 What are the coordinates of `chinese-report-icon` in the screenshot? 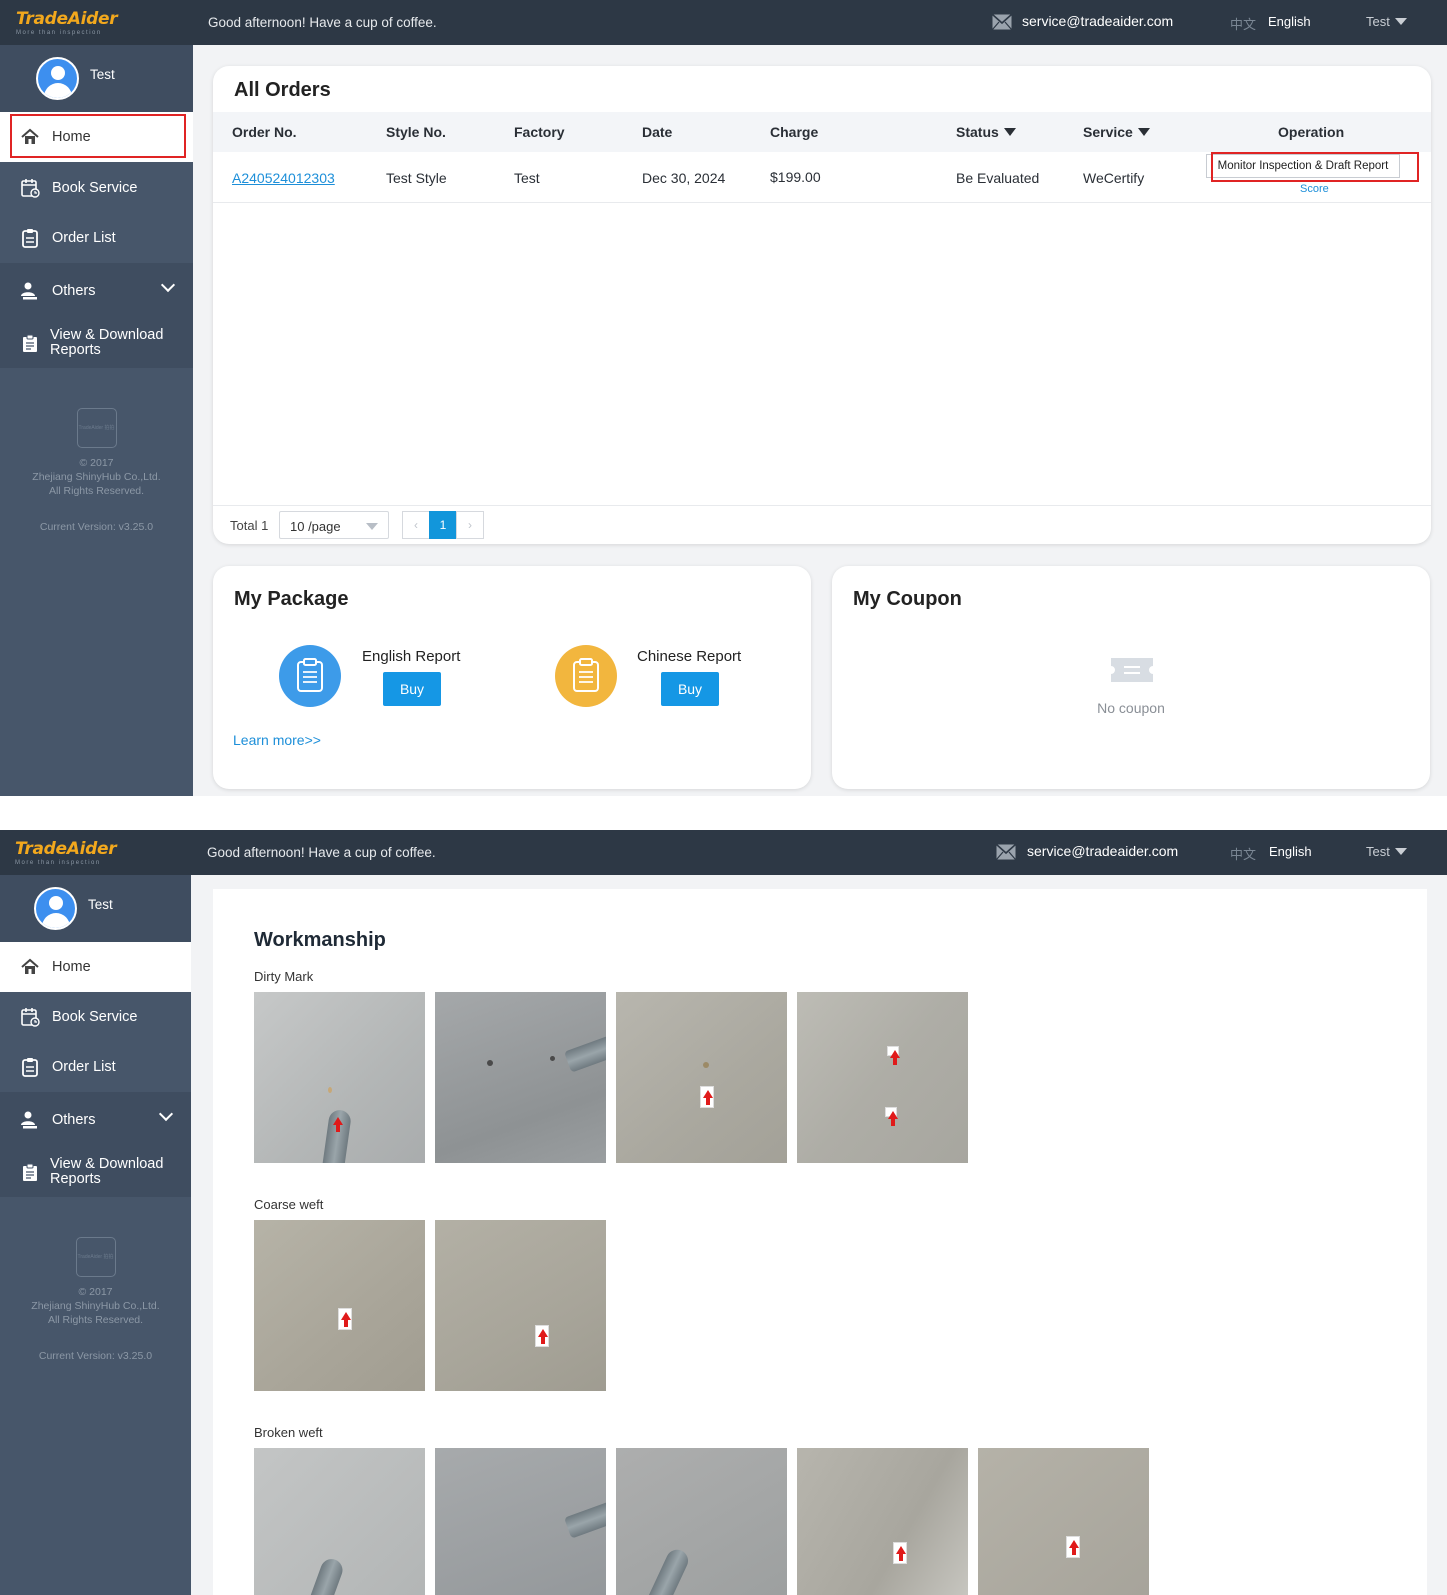 It's located at (586, 676).